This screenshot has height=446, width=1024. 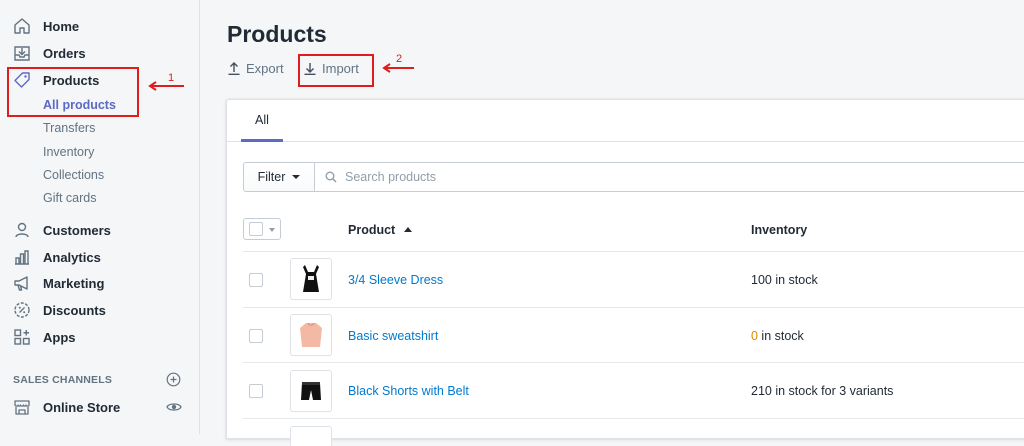 I want to click on nav-apps: Apps, so click(x=44, y=337).